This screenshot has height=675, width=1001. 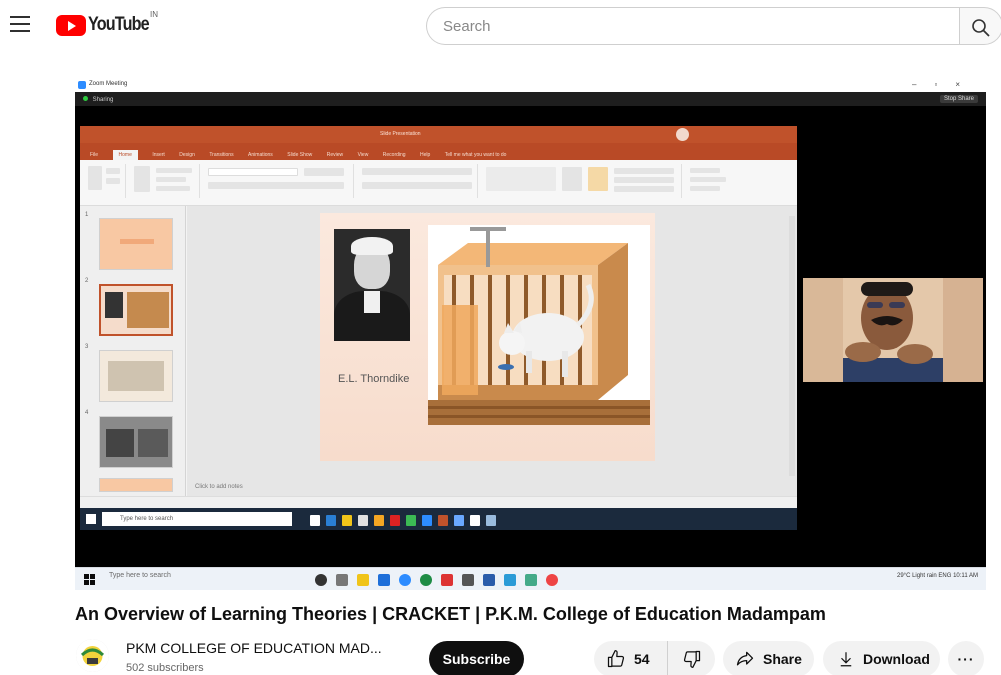 What do you see at coordinates (187, 155) in the screenshot?
I see `ppt-tab: Design` at bounding box center [187, 155].